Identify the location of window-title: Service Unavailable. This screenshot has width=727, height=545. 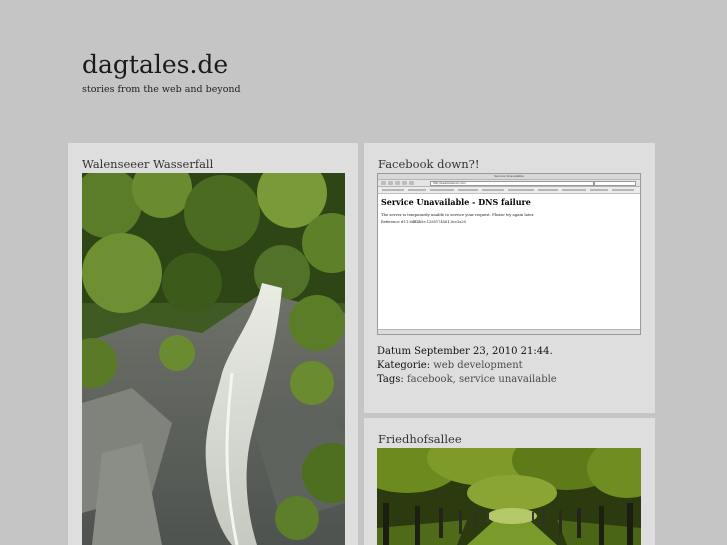
(509, 176).